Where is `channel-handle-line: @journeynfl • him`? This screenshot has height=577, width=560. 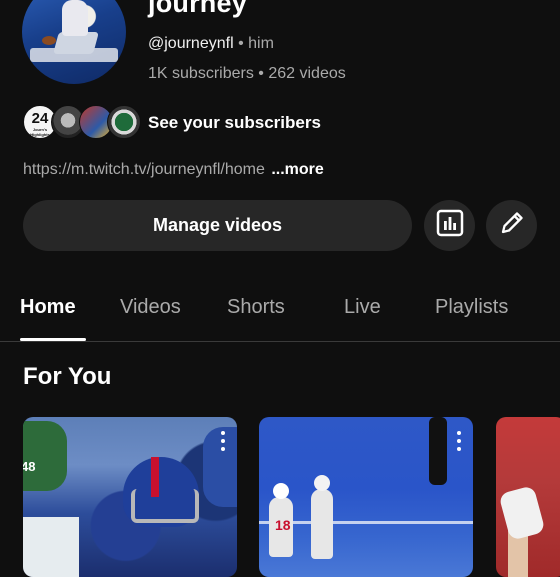 channel-handle-line: @journeynfl • him is located at coordinates (211, 44).